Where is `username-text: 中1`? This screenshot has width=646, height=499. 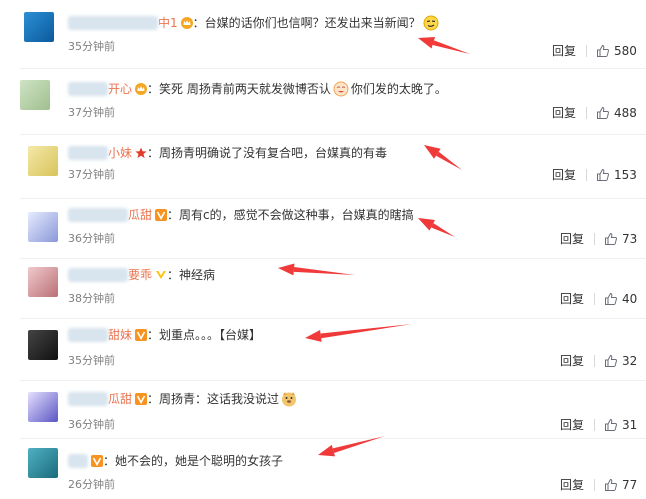
username-text: 中1 is located at coordinates (168, 23).